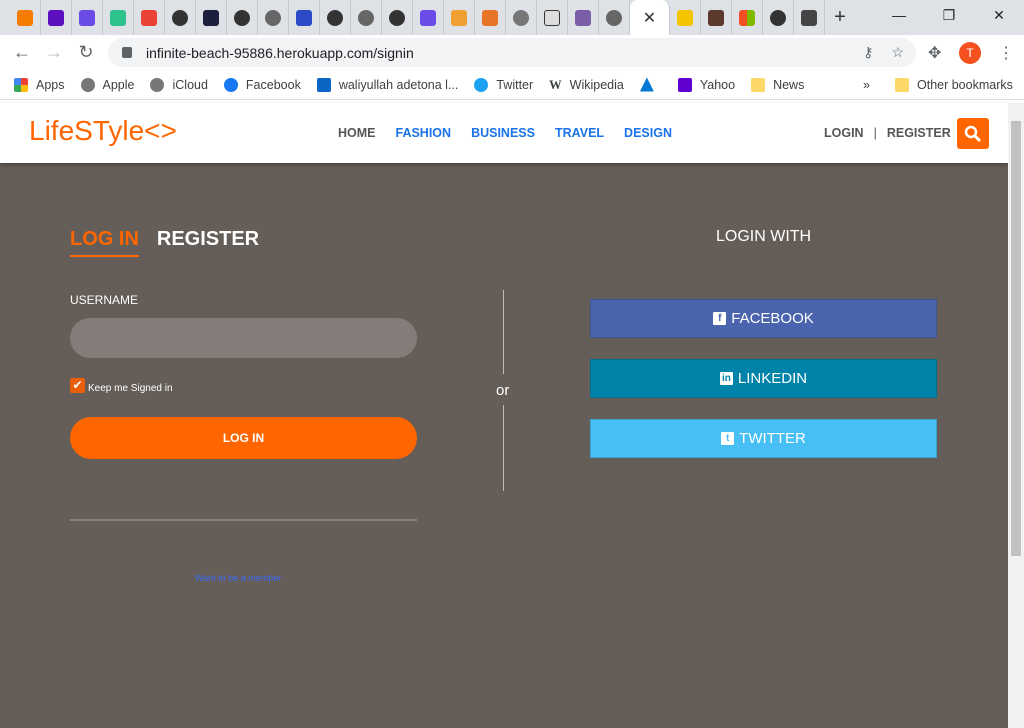  Describe the element at coordinates (22, 52) in the screenshot. I see `back-icon: ←` at that location.